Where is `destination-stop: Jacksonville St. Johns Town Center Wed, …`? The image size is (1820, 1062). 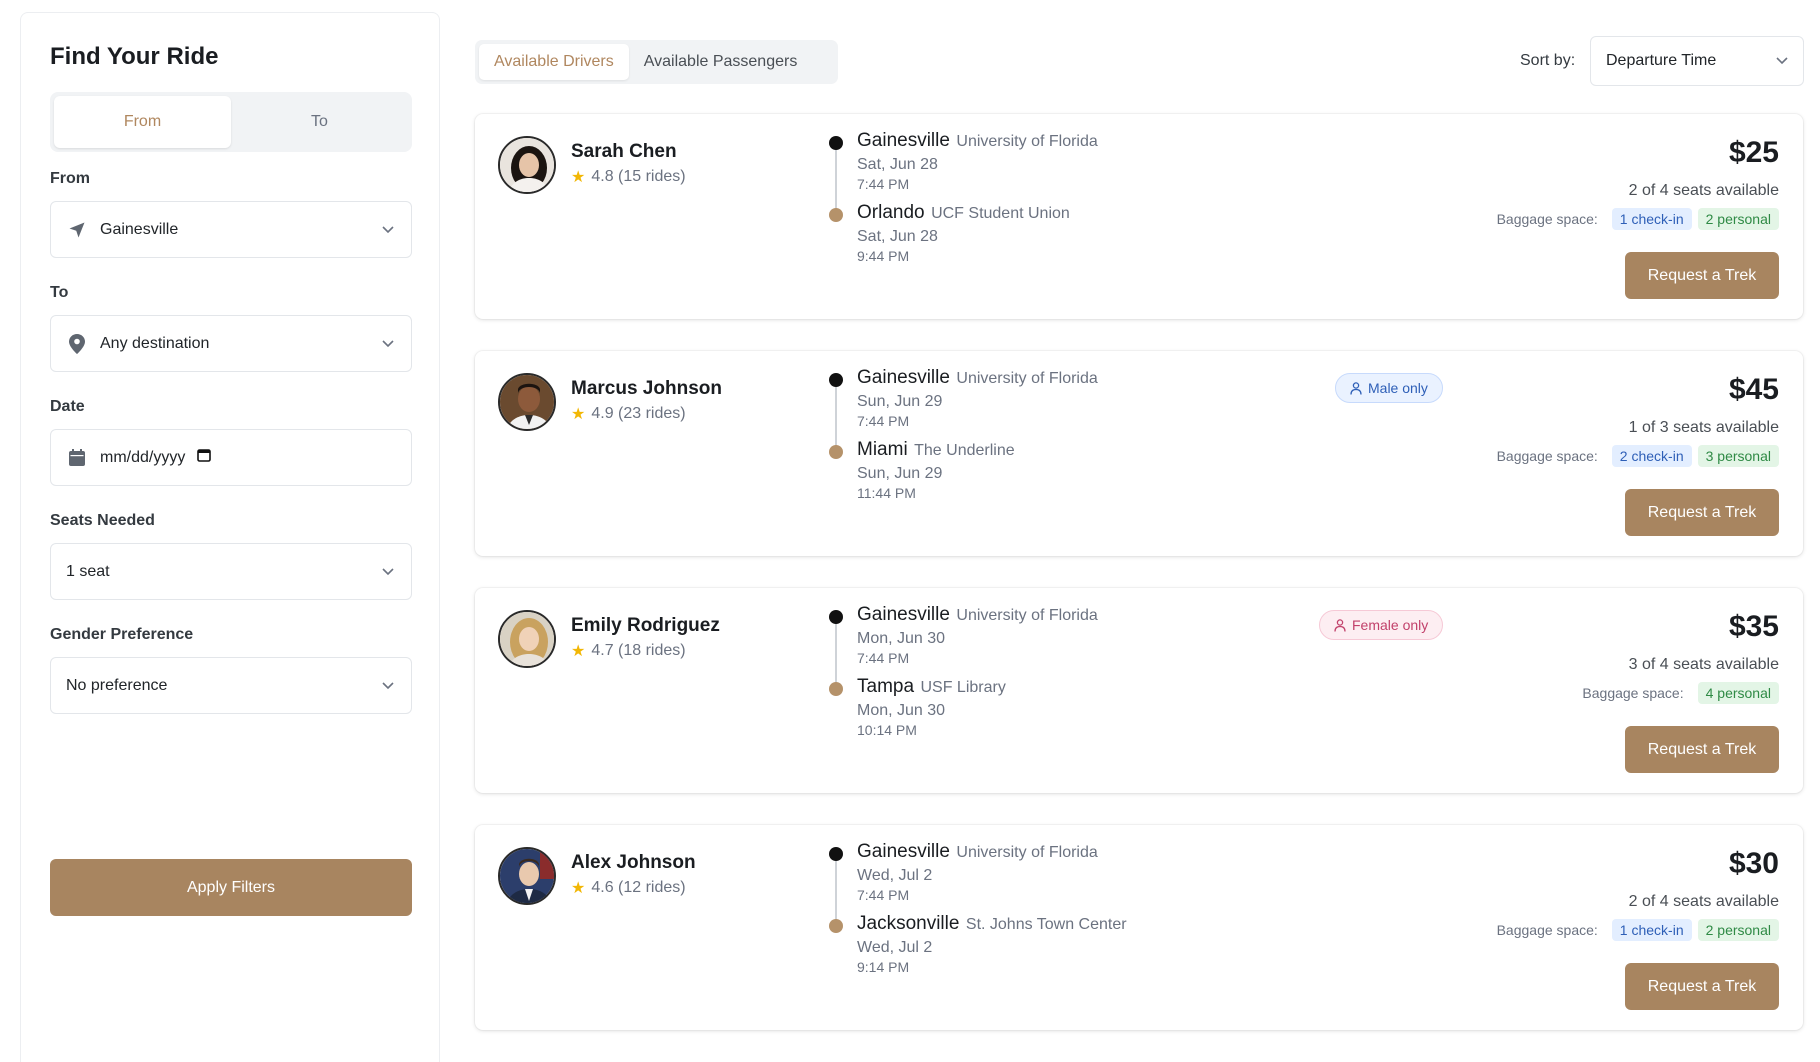
destination-stop: Jacksonville St. Johns Town Center Wed, … is located at coordinates (992, 944).